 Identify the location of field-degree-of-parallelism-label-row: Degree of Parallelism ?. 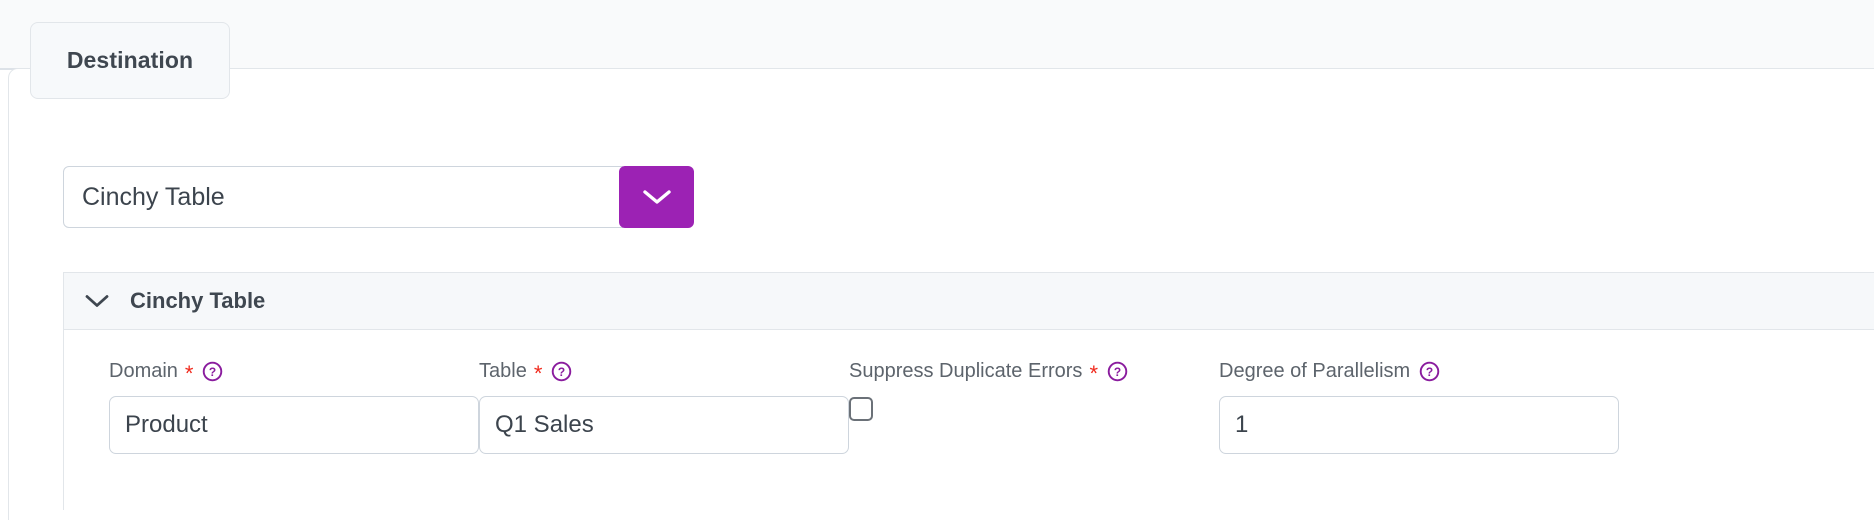
(1419, 371).